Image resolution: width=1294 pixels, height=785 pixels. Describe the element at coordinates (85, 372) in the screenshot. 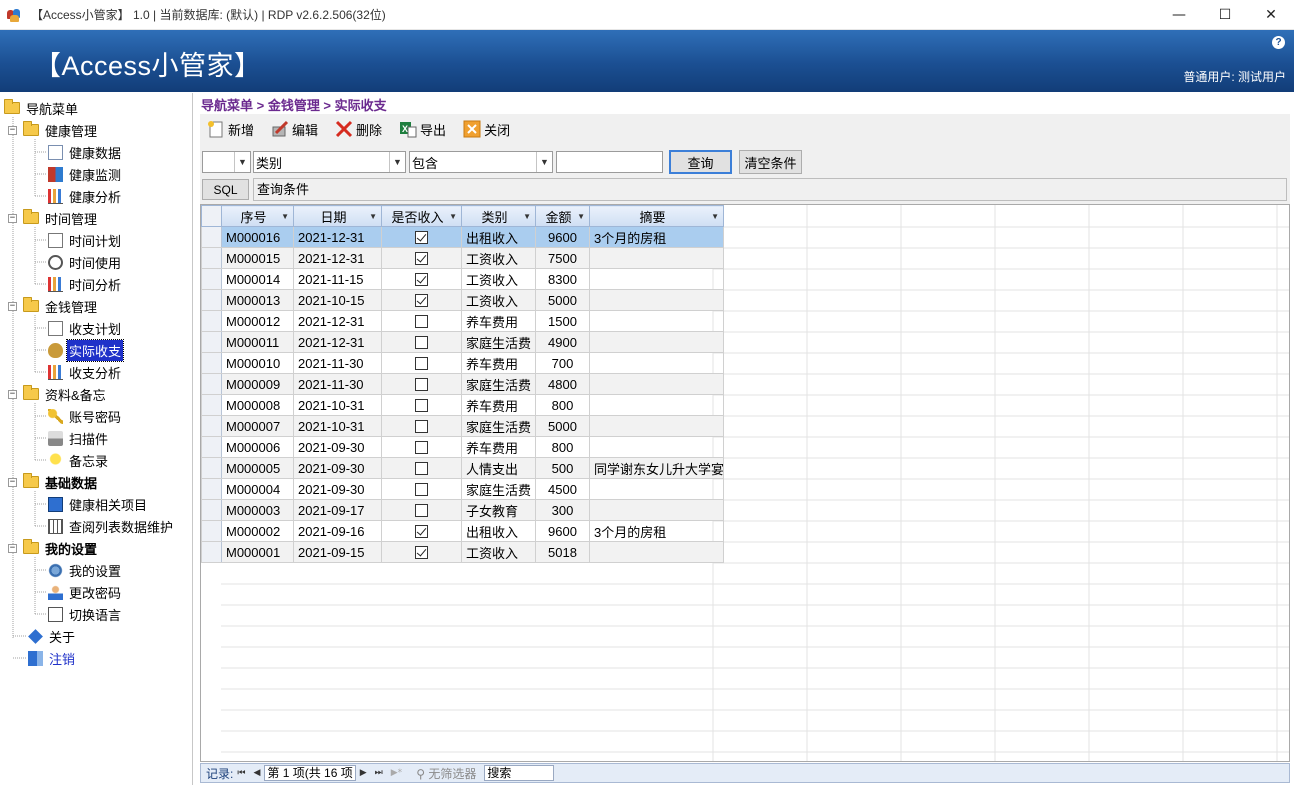

I see `tree-item-budget-analysis: 收支分析` at that location.